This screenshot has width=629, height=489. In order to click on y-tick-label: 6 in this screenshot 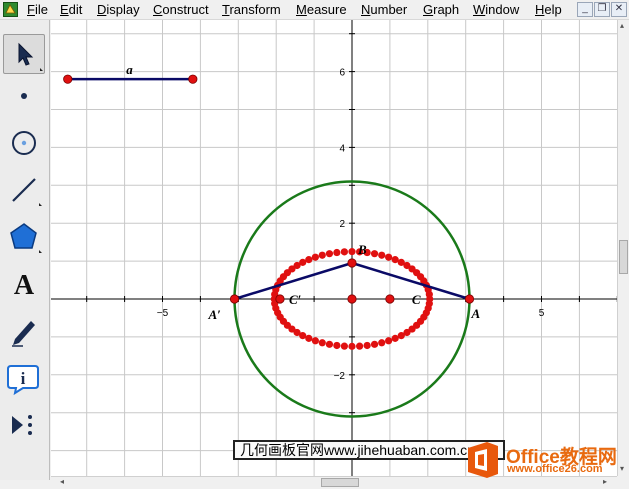, I will do `click(342, 73)`.